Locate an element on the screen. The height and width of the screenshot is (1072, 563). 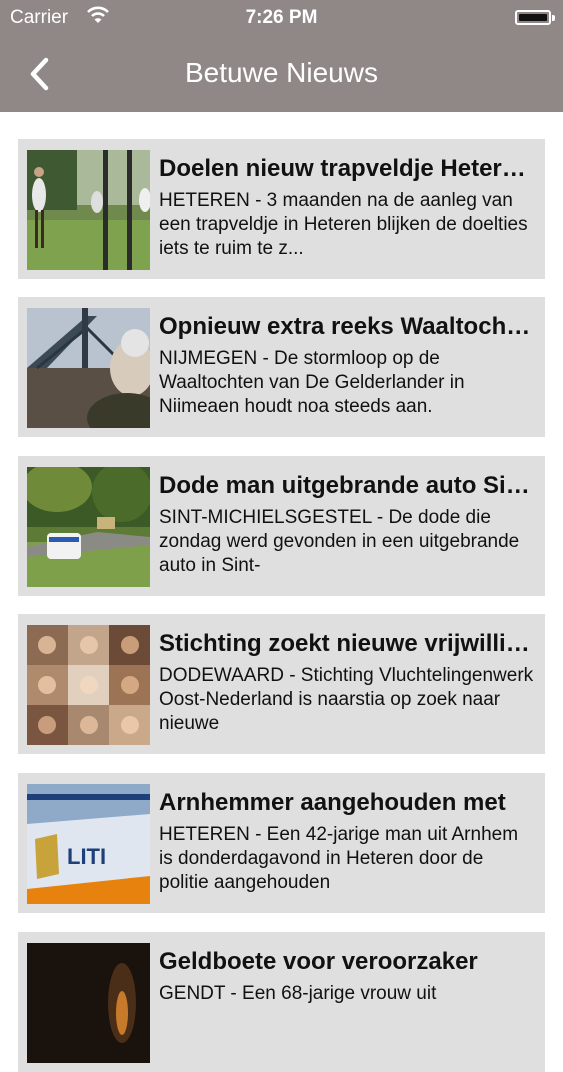
page-title: Betuwe Nieuws is located at coordinates (281, 72).